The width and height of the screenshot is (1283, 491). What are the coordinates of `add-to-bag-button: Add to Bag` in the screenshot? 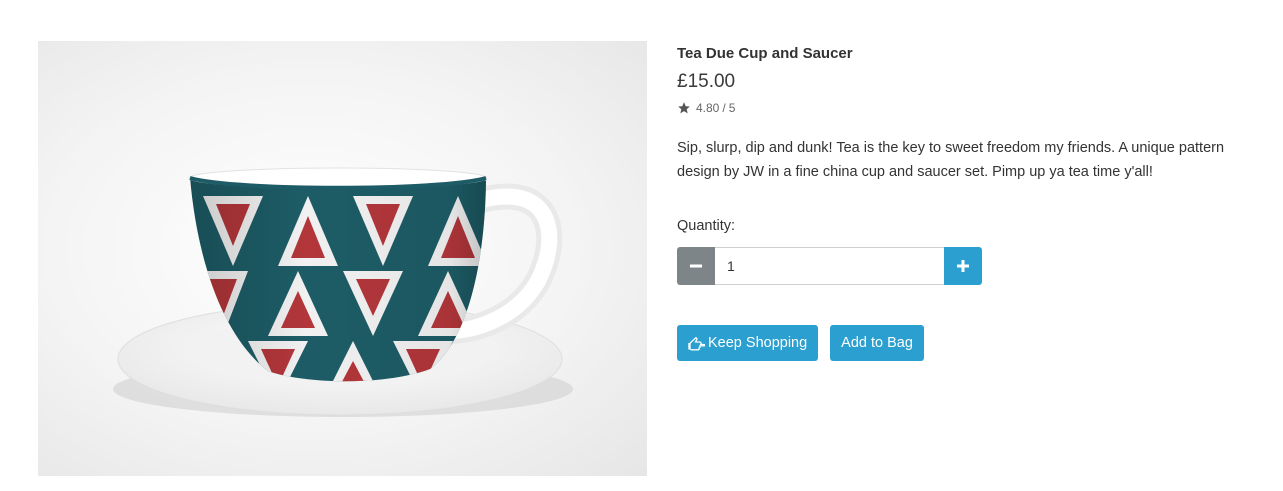 It's located at (877, 343).